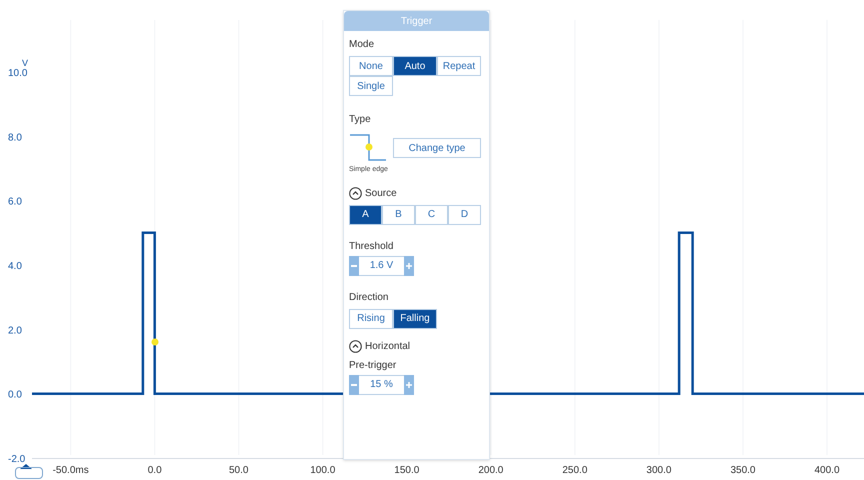 Image resolution: width=864 pixels, height=480 pixels. I want to click on segment-button: B, so click(398, 214).